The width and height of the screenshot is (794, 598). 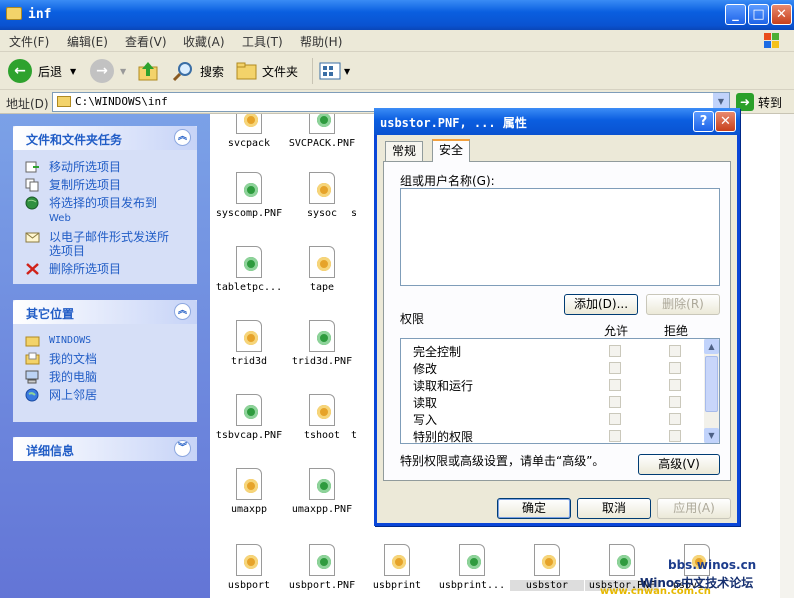 What do you see at coordinates (105, 244) in the screenshot?
I see `task-email: 以电子邮件形式发送所 选项目` at bounding box center [105, 244].